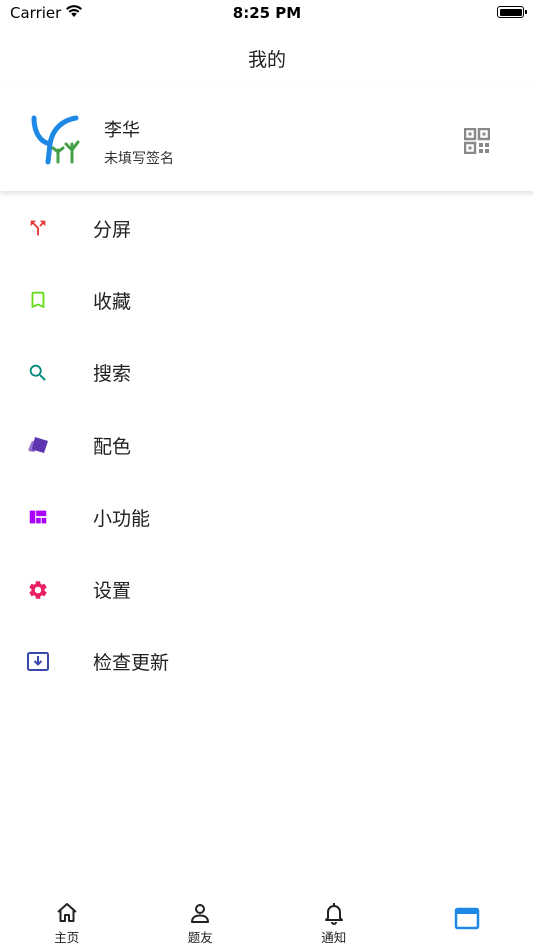 This screenshot has width=534, height=950. What do you see at coordinates (112, 591) in the screenshot?
I see `menu-label: 设置` at bounding box center [112, 591].